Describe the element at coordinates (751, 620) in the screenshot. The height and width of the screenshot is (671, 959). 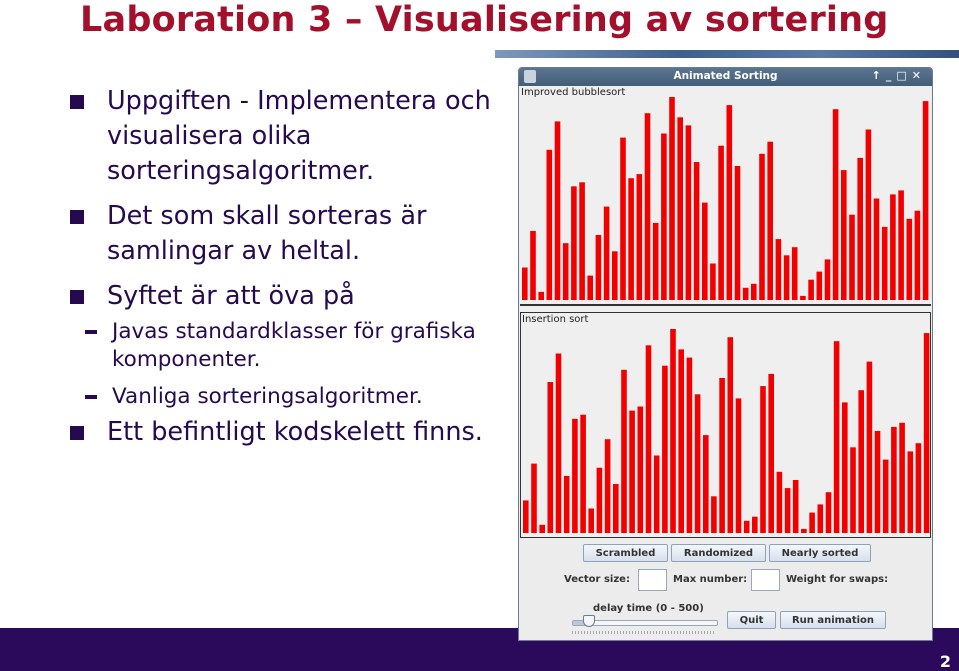
I see `quit-button: Quit` at that location.